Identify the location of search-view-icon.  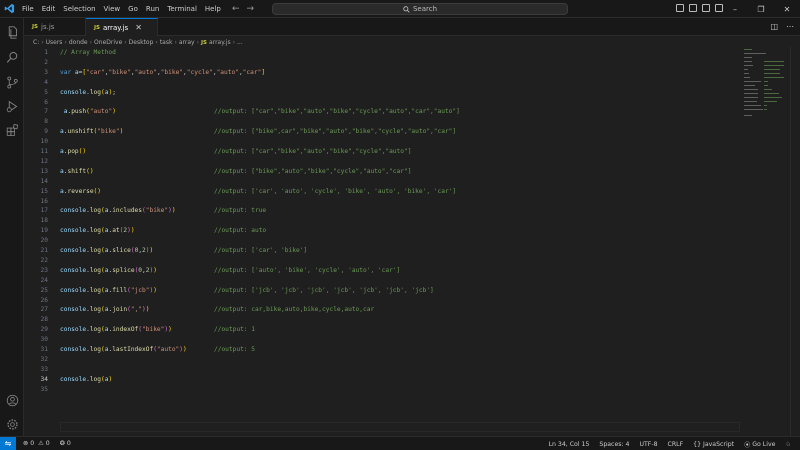
(12, 57).